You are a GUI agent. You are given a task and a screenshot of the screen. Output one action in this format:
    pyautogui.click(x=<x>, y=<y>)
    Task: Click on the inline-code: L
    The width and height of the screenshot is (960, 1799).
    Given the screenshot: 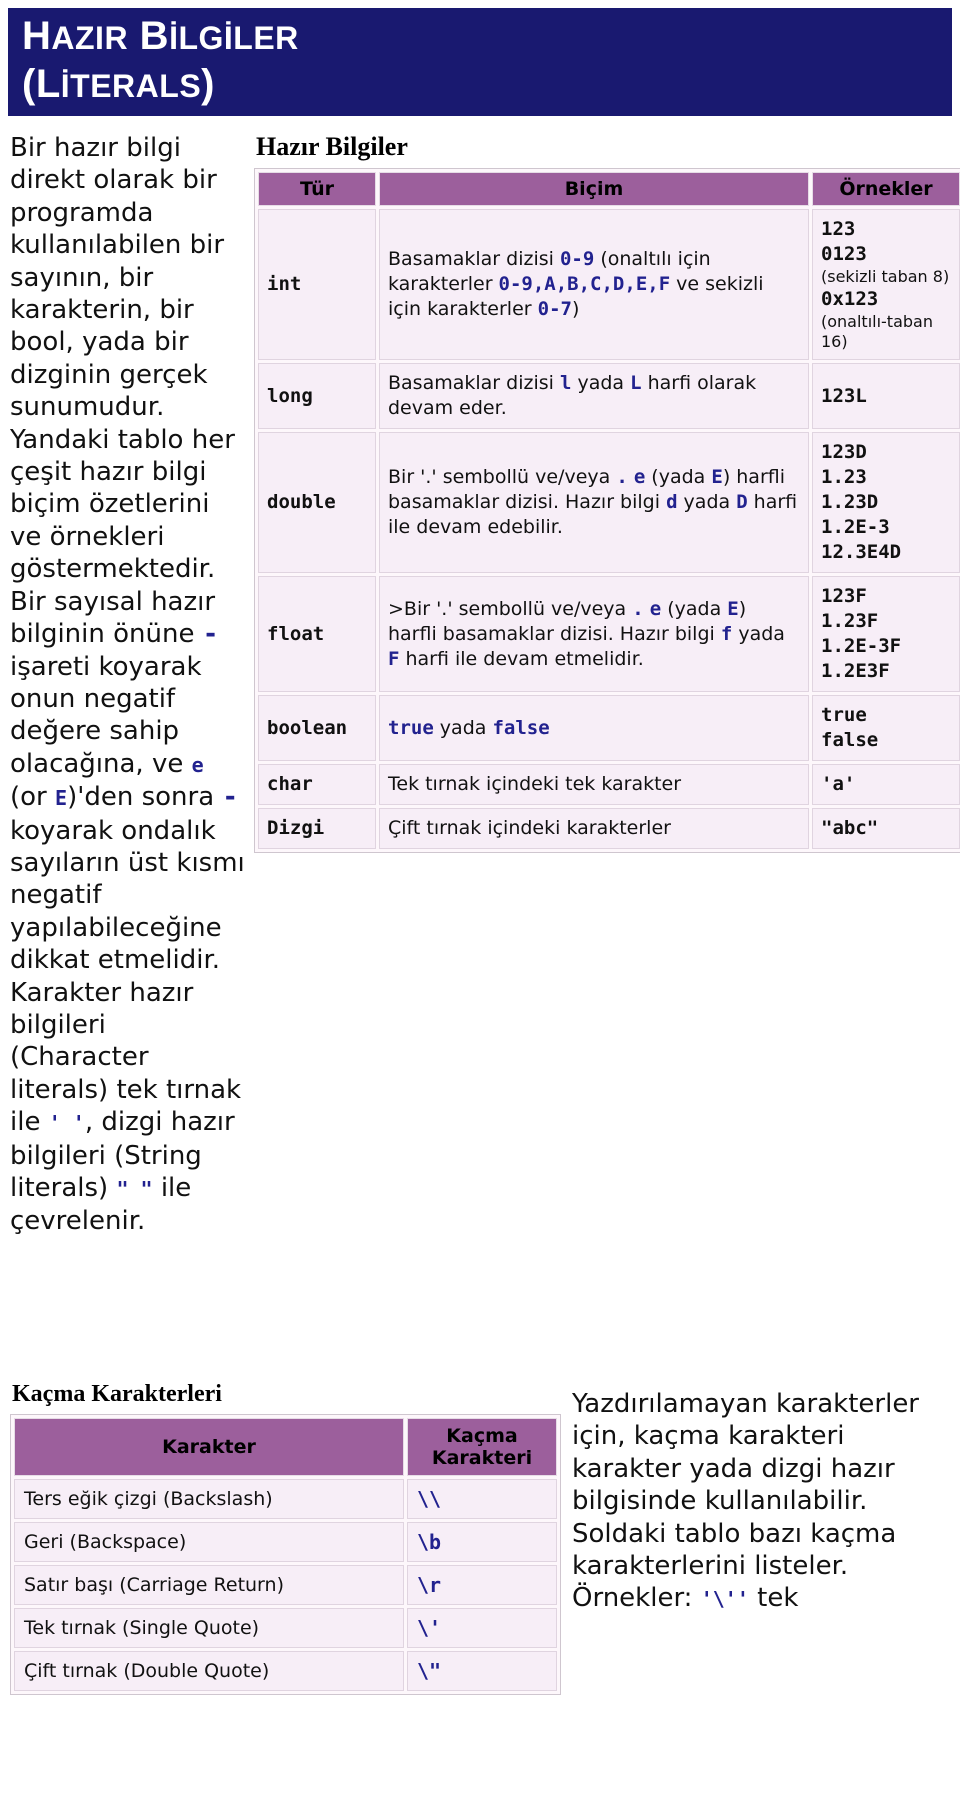 What is the action you would take?
    pyautogui.click(x=636, y=383)
    